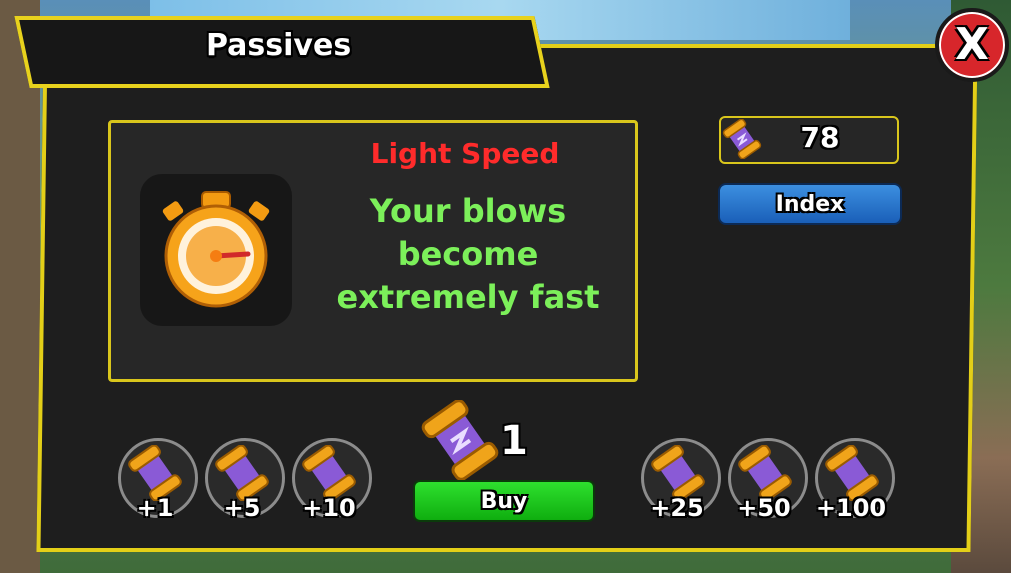  What do you see at coordinates (764, 508) in the screenshot?
I see `add-50-label: +50` at bounding box center [764, 508].